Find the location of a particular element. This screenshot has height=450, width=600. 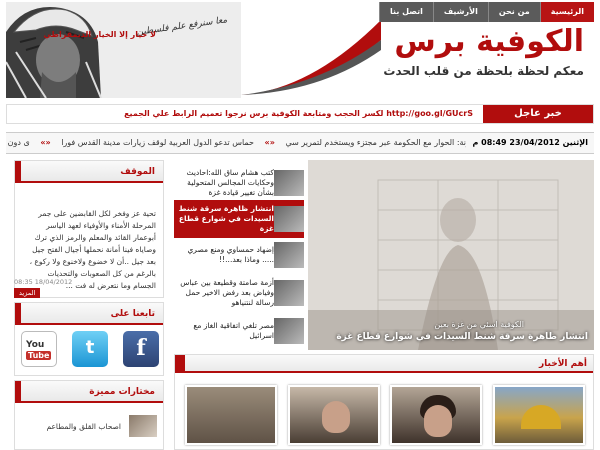

follow-box-title: تابعنا على is located at coordinates (132, 314).